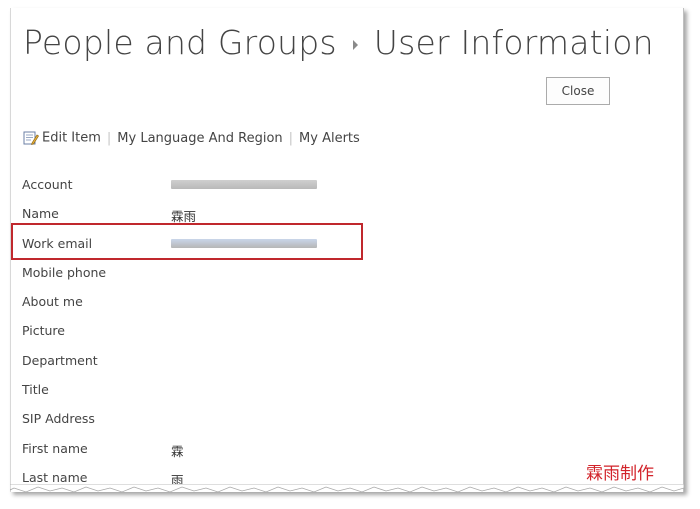 The image size is (700, 509). What do you see at coordinates (342, 389) in the screenshot?
I see `field-row-title: Title` at bounding box center [342, 389].